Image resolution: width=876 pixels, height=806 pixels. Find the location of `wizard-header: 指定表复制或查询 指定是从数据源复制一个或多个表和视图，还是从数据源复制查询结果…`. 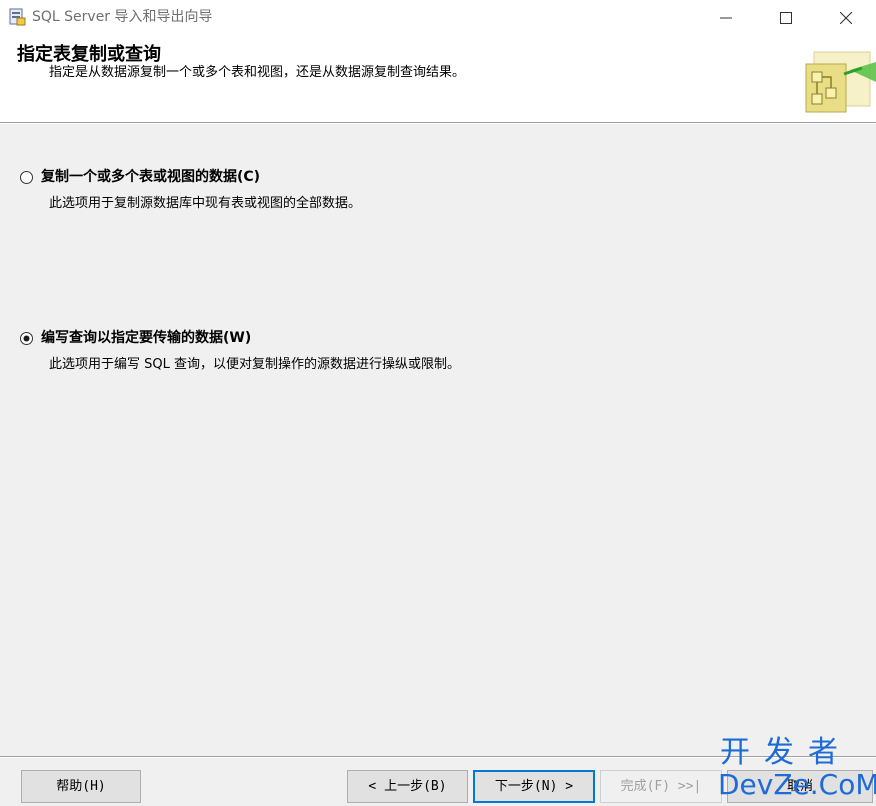

wizard-header: 指定表复制或查询 指定是从数据源复制一个或多个表和视图，还是从数据源复制查询结果… is located at coordinates (438, 79).